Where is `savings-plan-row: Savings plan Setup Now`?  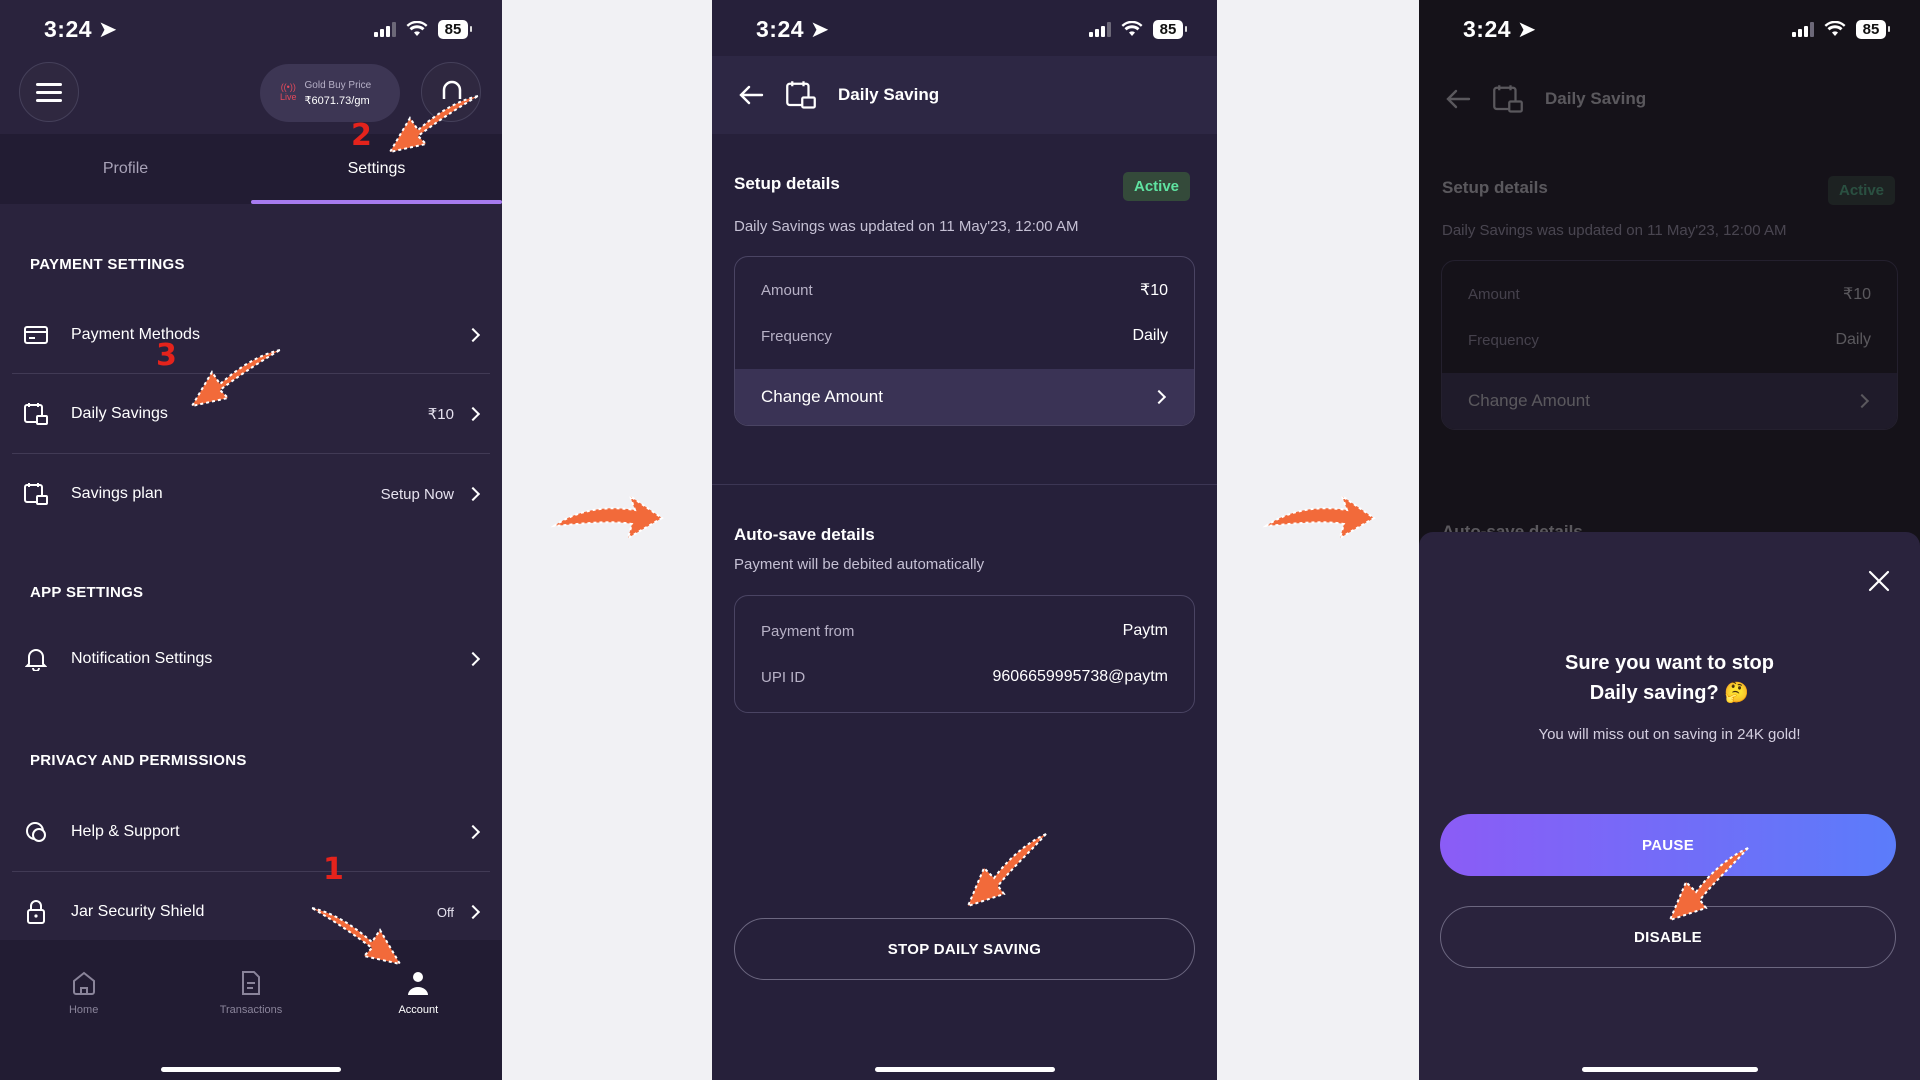 savings-plan-row: Savings plan Setup Now is located at coordinates (251, 494).